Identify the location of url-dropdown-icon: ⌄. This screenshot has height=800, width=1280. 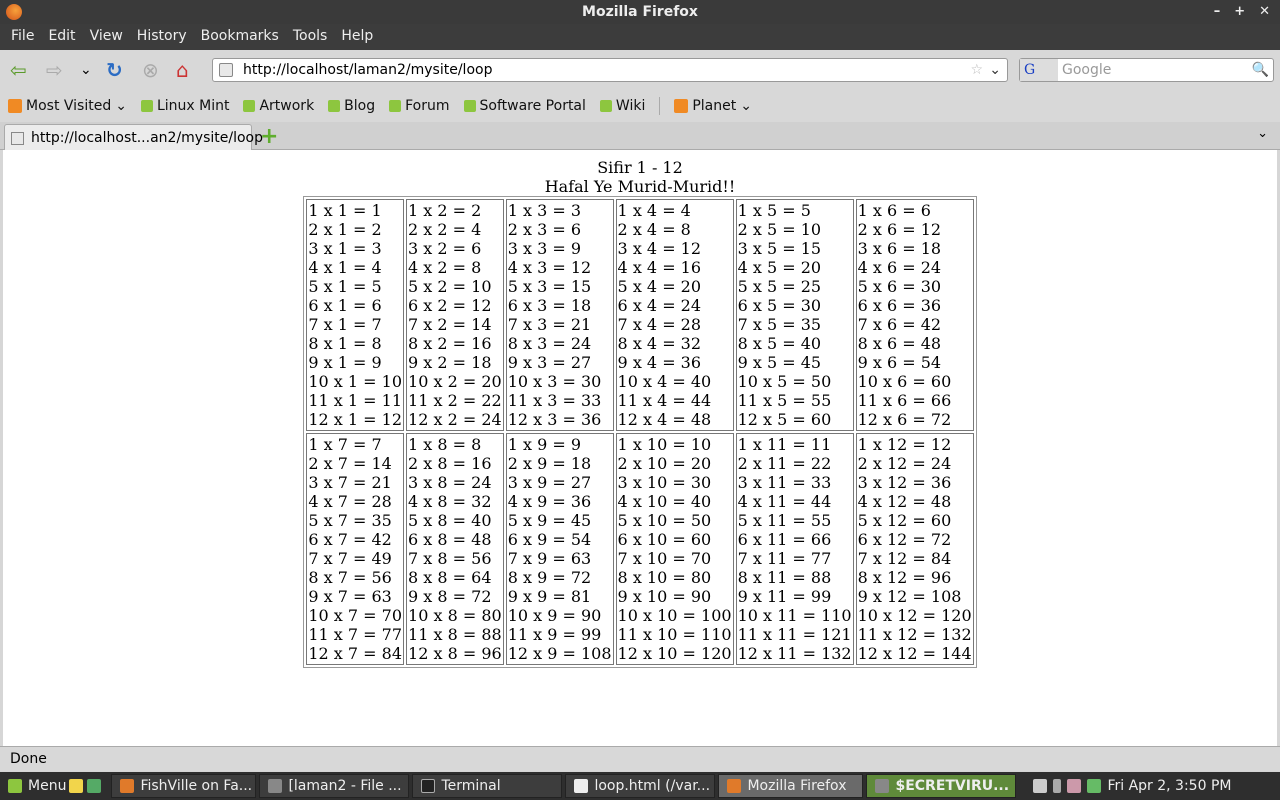
(995, 70).